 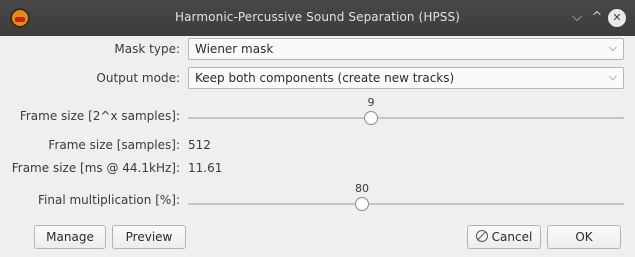 I want to click on cancel-button: Cancel, so click(x=504, y=237).